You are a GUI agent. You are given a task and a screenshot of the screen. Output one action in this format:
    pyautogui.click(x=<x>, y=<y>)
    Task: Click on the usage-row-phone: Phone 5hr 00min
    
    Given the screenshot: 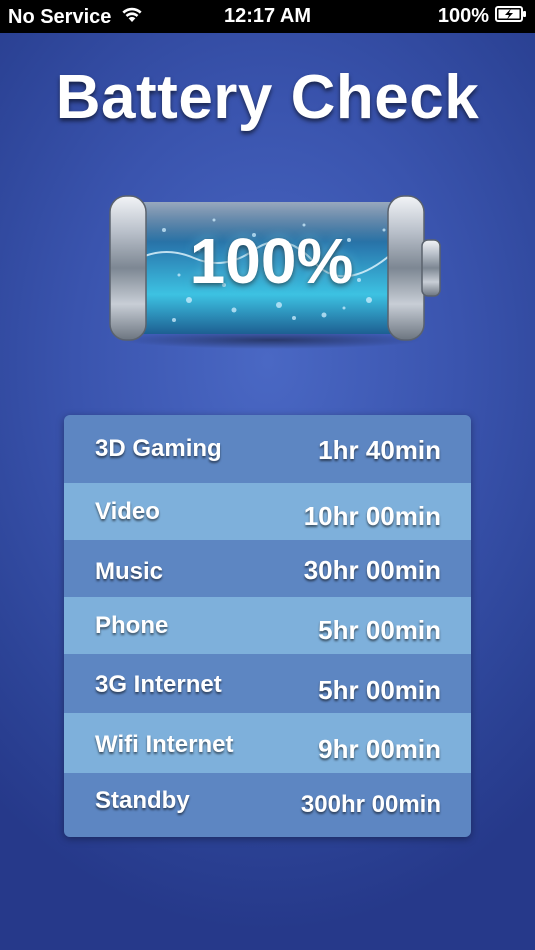 What is the action you would take?
    pyautogui.click(x=267, y=625)
    